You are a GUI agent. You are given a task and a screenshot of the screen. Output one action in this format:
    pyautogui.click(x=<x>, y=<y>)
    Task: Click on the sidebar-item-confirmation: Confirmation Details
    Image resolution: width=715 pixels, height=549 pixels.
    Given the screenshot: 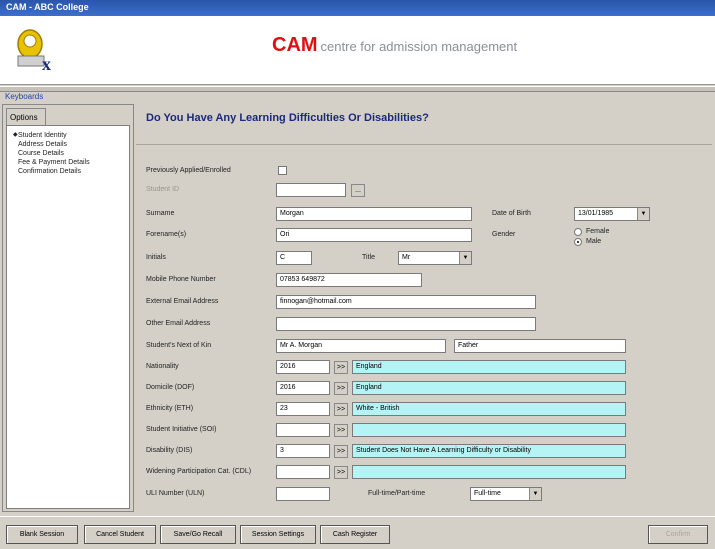 What is the action you would take?
    pyautogui.click(x=68, y=171)
    